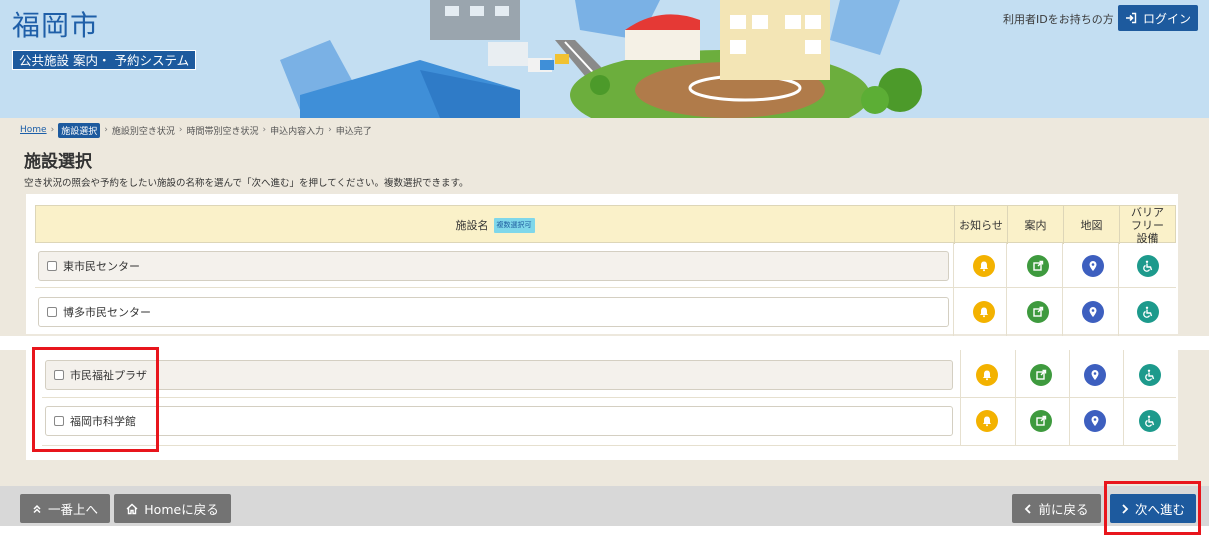 This screenshot has width=1209, height=544. Describe the element at coordinates (72, 509) in the screenshot. I see `back-to-top-label: 一番上へ` at that location.